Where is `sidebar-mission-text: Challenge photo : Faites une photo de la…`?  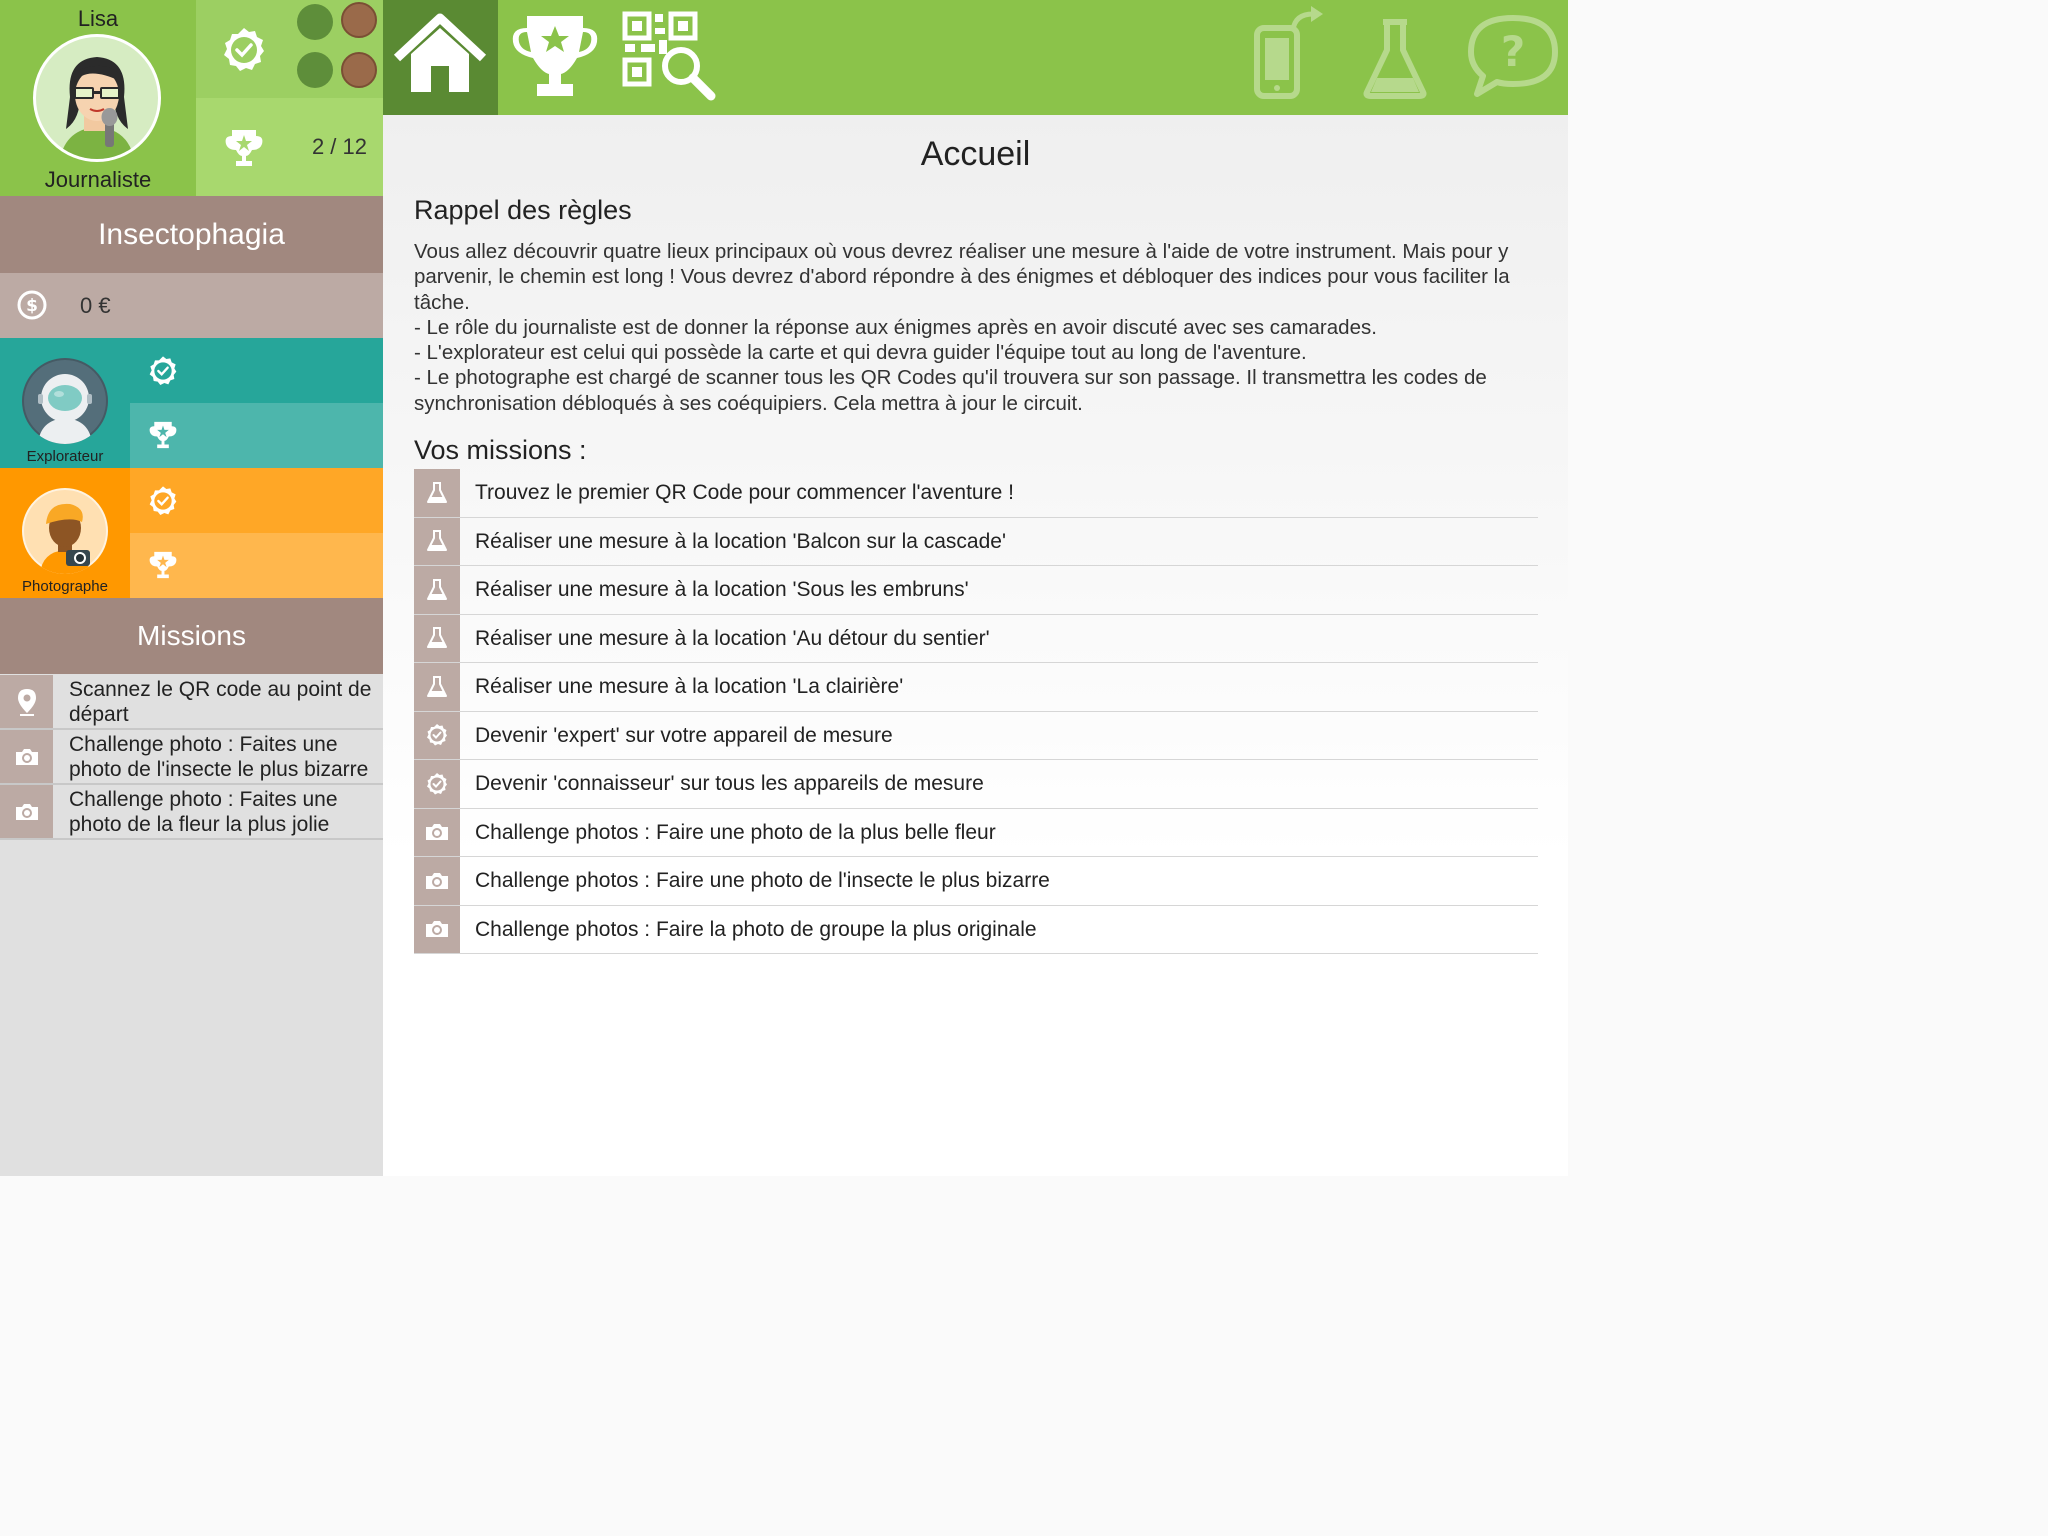 sidebar-mission-text: Challenge photo : Faites une photo de la… is located at coordinates (203, 812).